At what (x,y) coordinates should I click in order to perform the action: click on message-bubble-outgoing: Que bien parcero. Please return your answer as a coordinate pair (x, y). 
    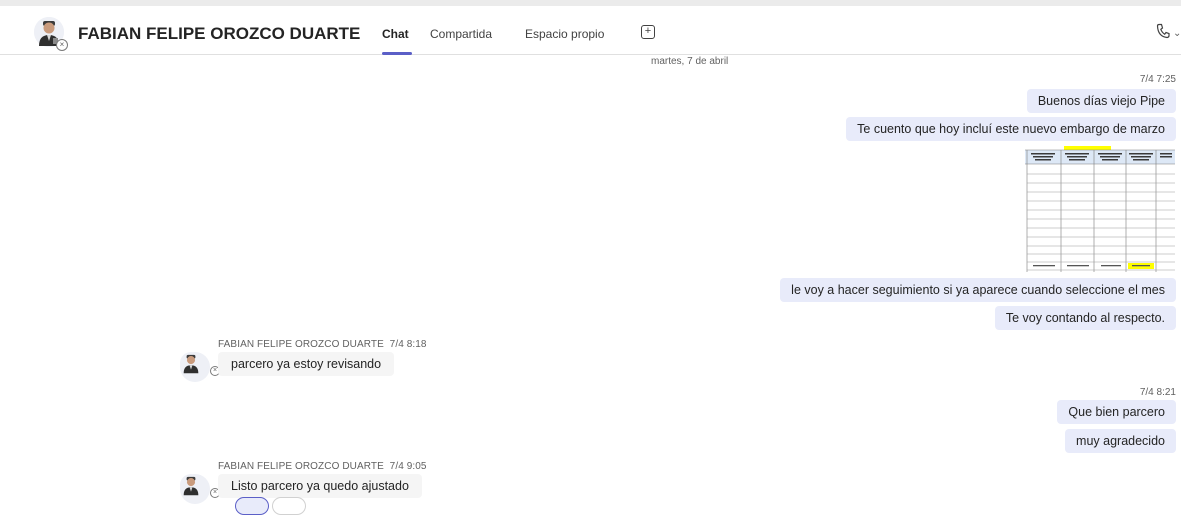
    Looking at the image, I should click on (1116, 412).